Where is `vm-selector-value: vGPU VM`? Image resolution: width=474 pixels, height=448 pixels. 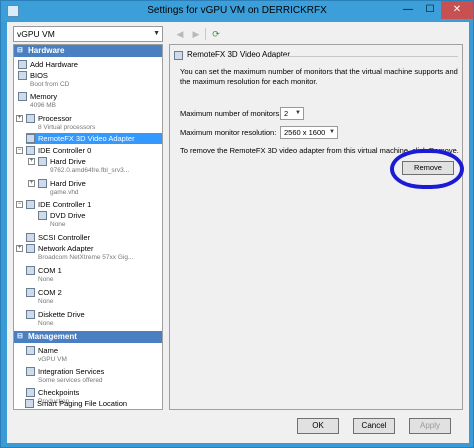
vm-selector-value: vGPU VM is located at coordinates (36, 34).